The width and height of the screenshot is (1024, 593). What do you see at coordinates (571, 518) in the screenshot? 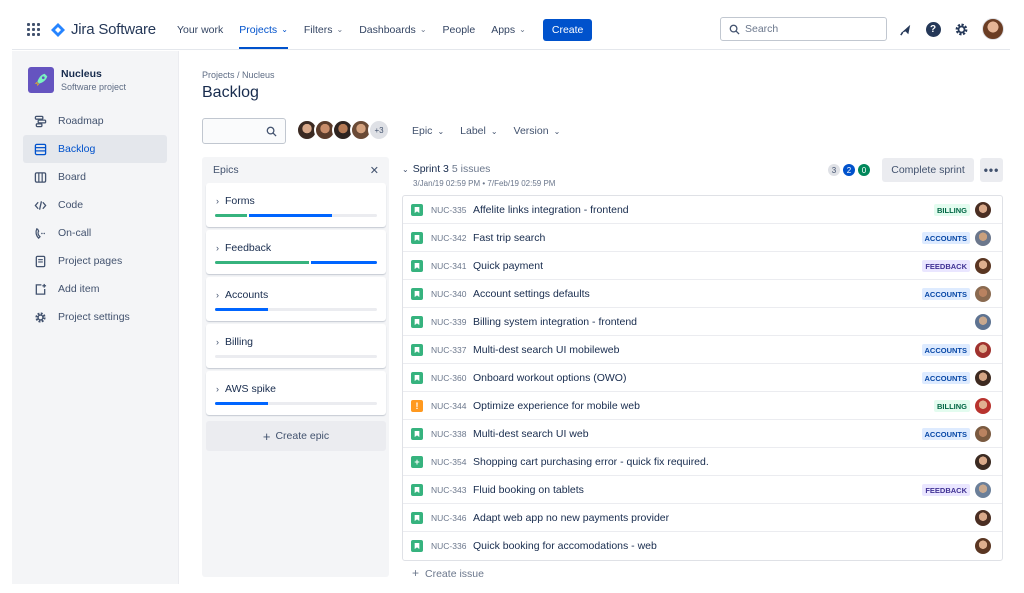
I see `issue-summary: Adapt web app no new payments provider` at bounding box center [571, 518].